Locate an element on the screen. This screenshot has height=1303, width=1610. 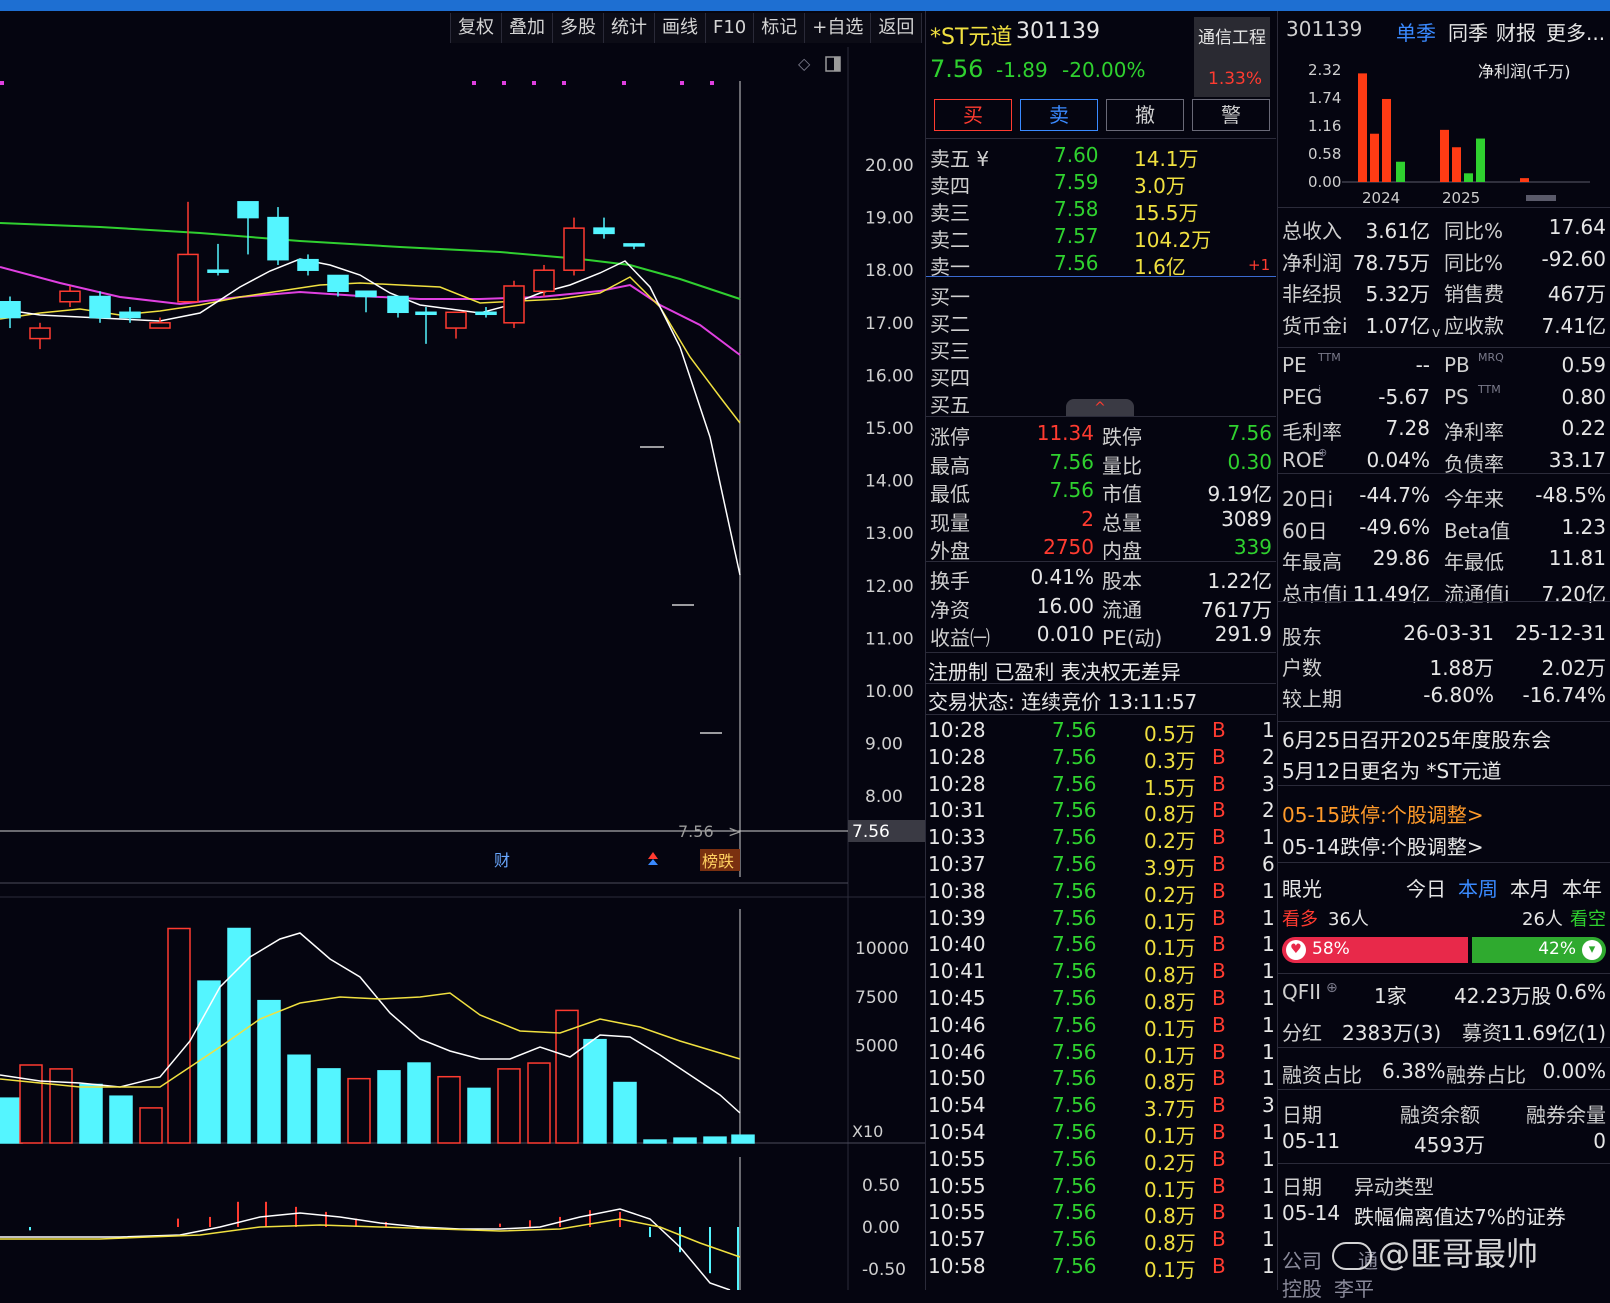
news-item: 5月12日更名为 *ST元道 is located at coordinates (1391, 769).